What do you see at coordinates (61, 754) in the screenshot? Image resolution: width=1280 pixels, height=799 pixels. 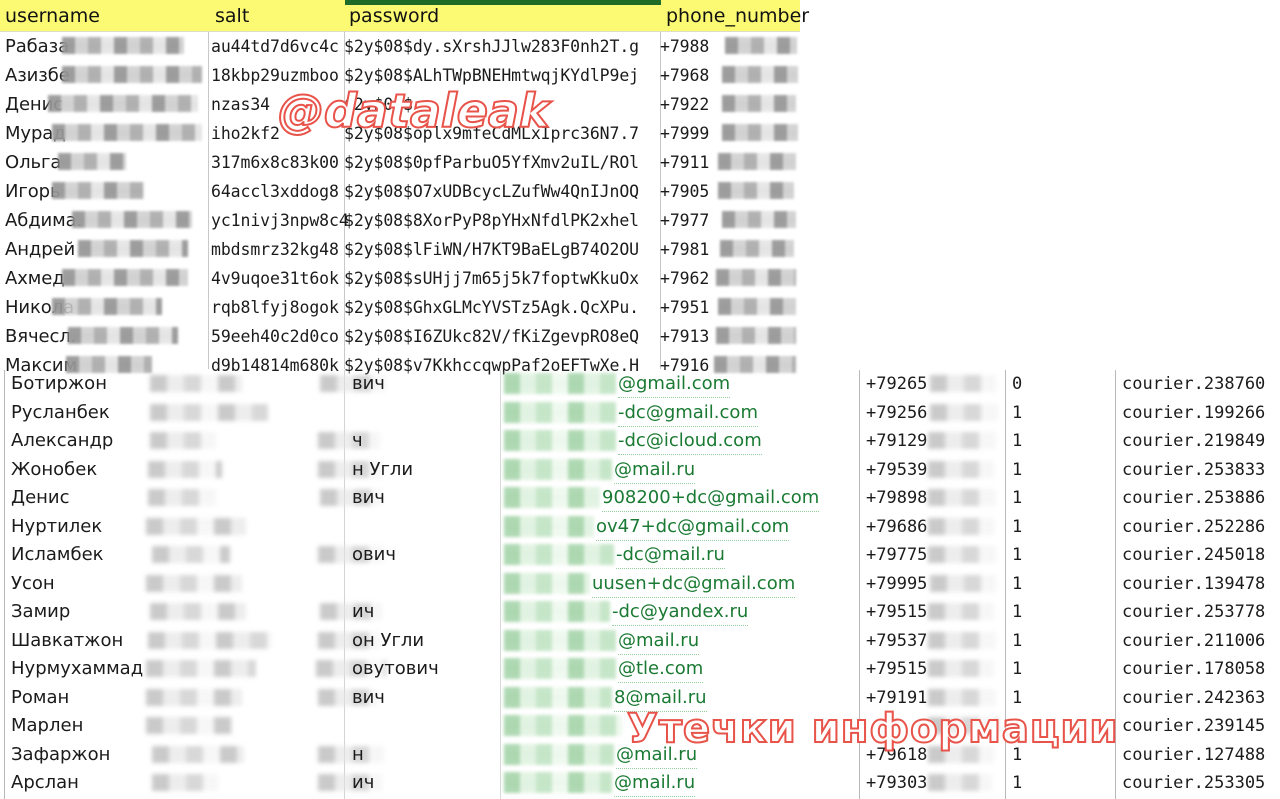 I see `cell-first-name: Зафаржон` at bounding box center [61, 754].